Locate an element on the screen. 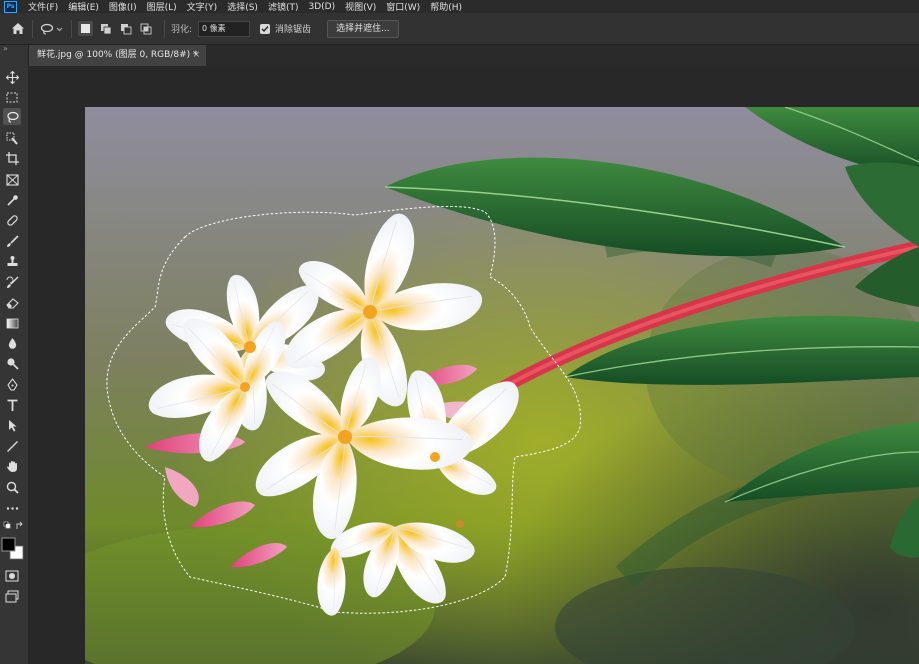  healing-brush-icon is located at coordinates (12, 220).